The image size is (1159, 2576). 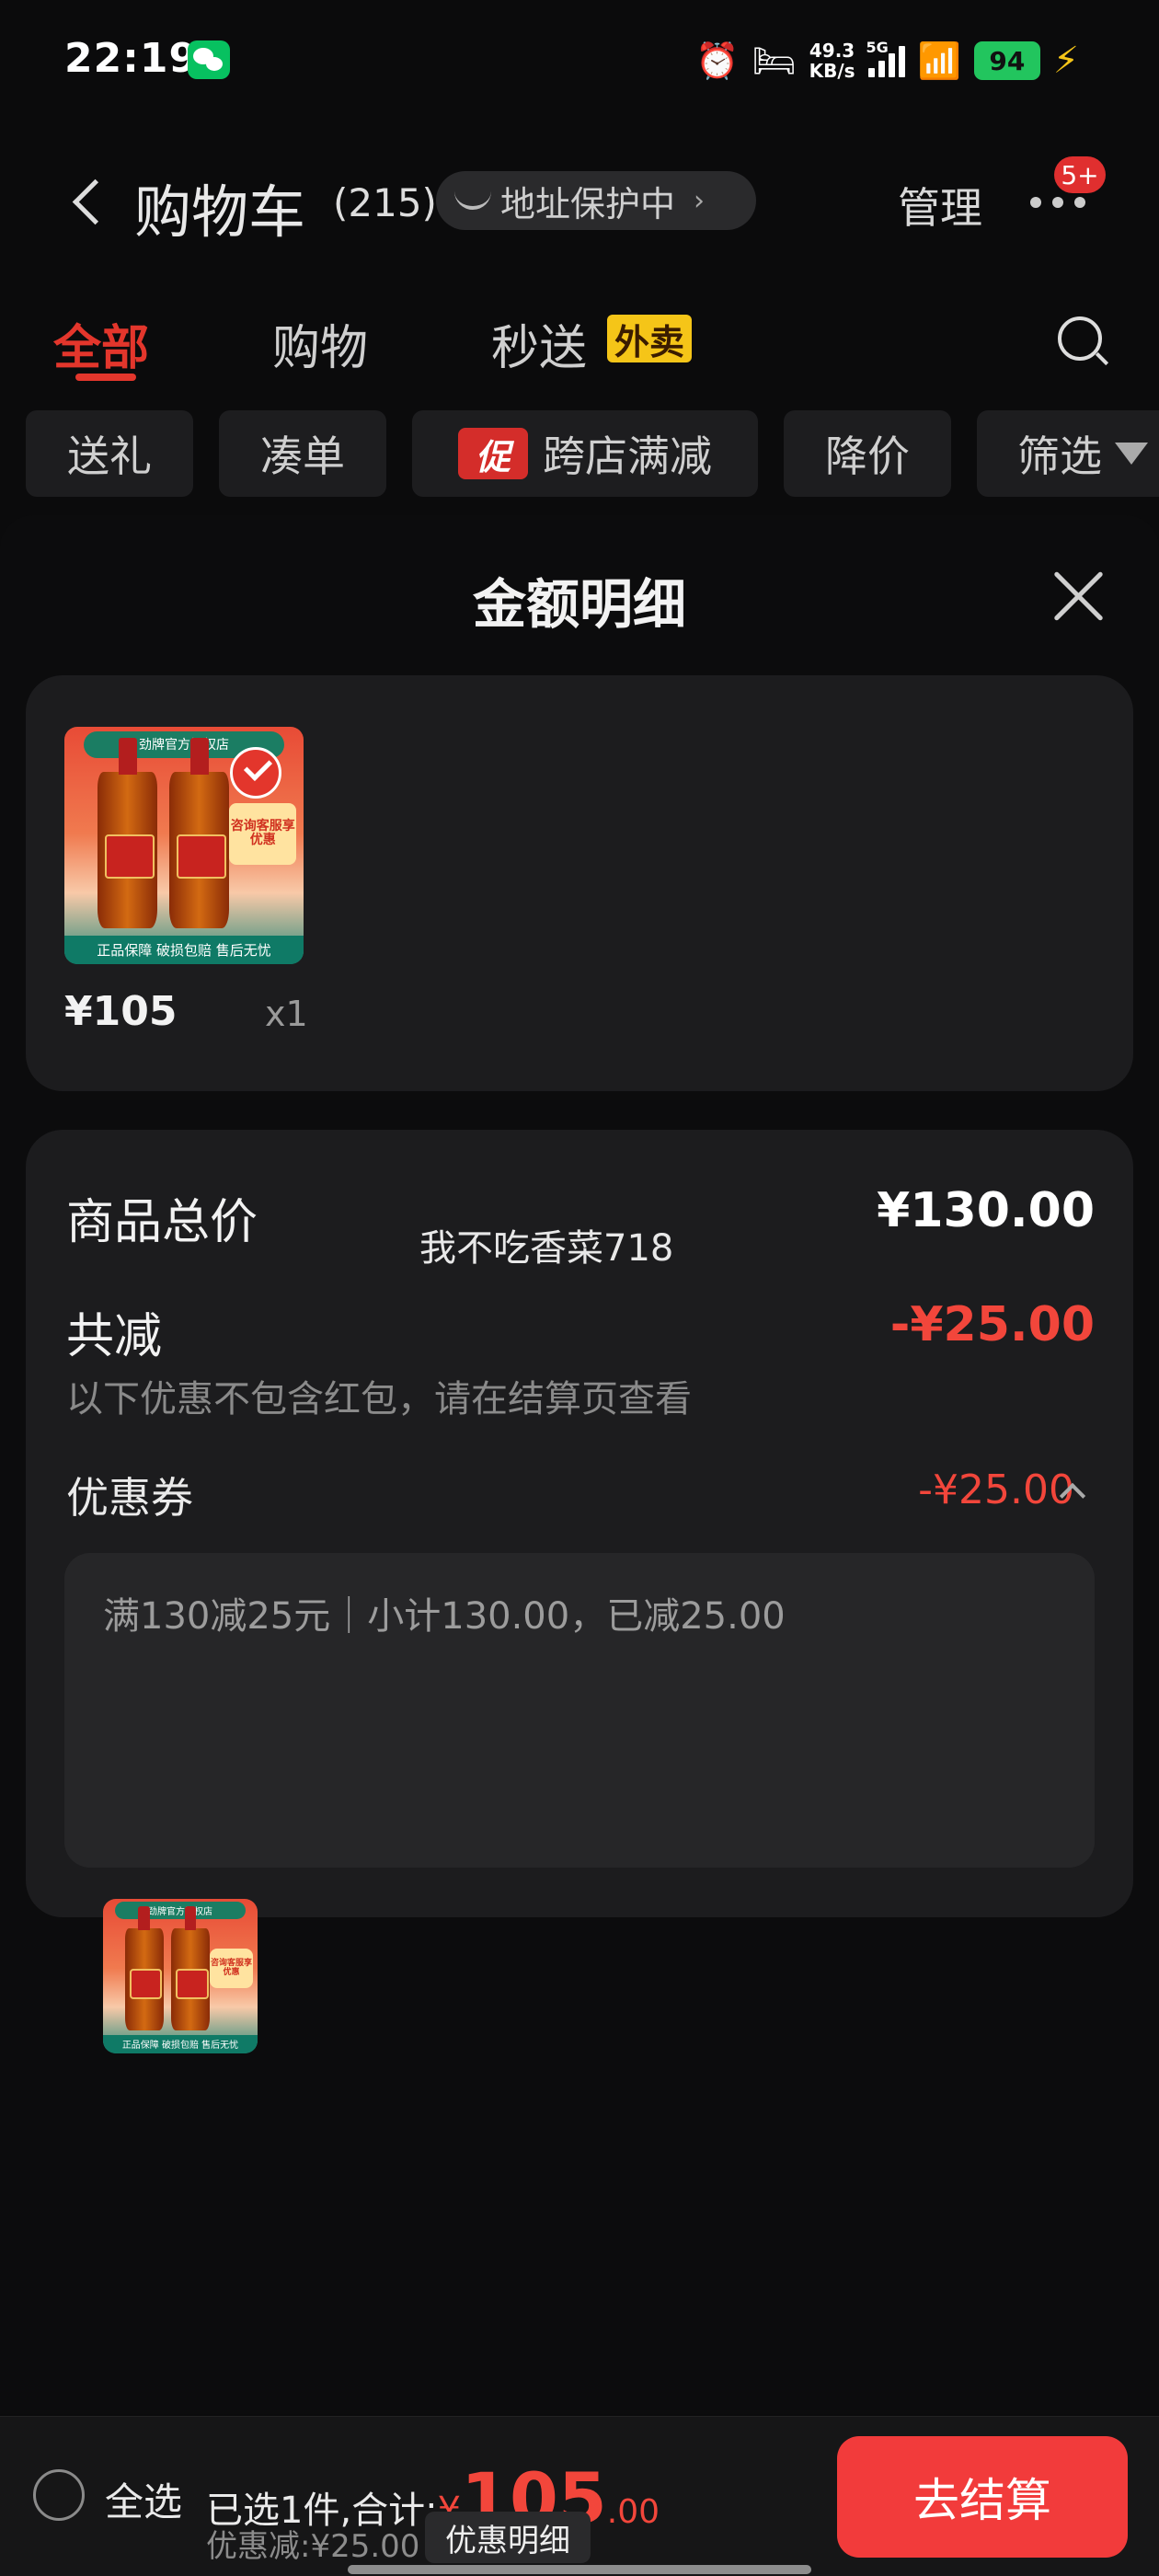 I want to click on total-discount-value: -¥25.00, so click(x=992, y=1324).